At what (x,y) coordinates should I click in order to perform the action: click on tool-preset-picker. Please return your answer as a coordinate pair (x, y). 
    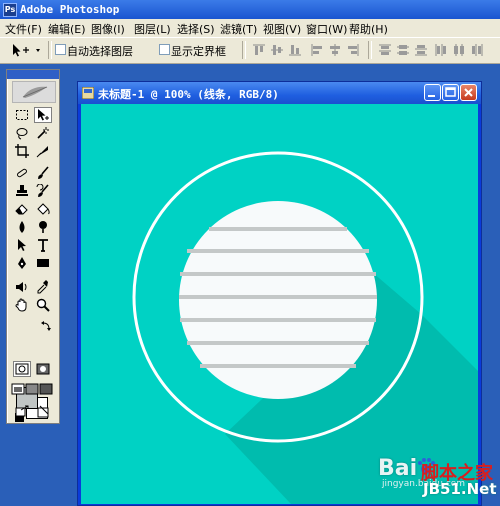
    Looking at the image, I should click on (25, 50).